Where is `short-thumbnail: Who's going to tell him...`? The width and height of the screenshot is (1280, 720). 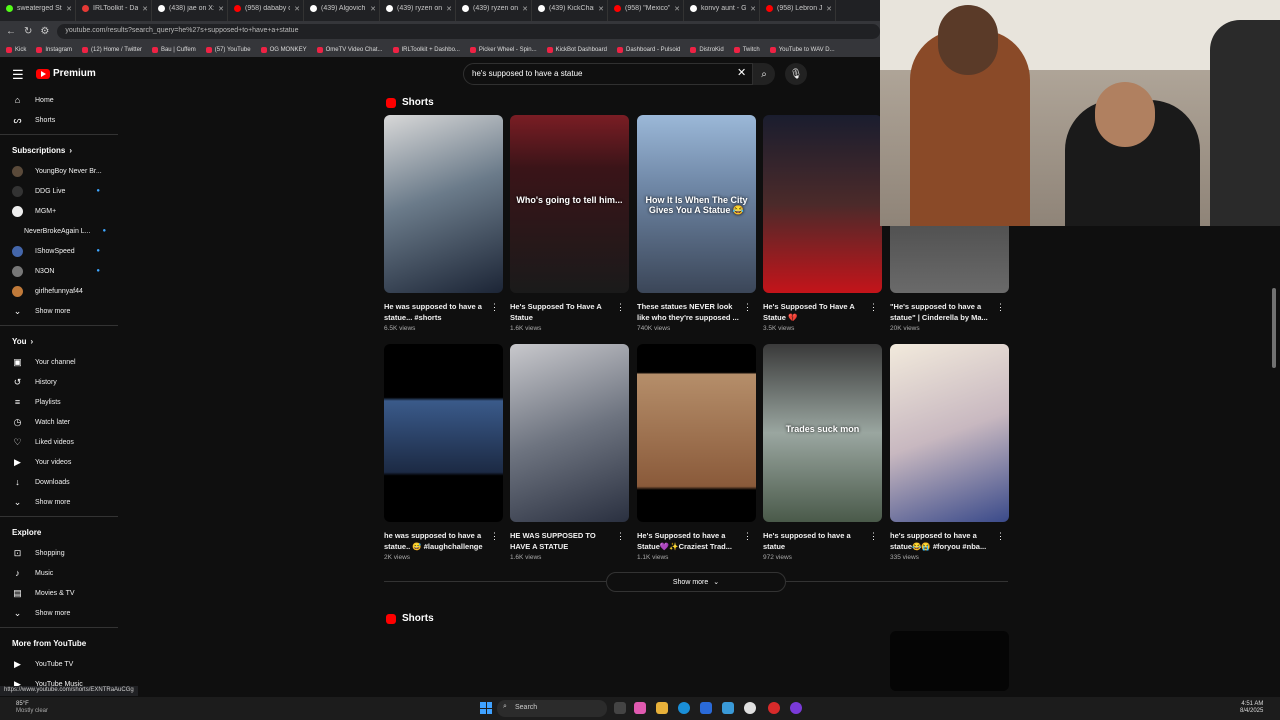 short-thumbnail: Who's going to tell him... is located at coordinates (569, 204).